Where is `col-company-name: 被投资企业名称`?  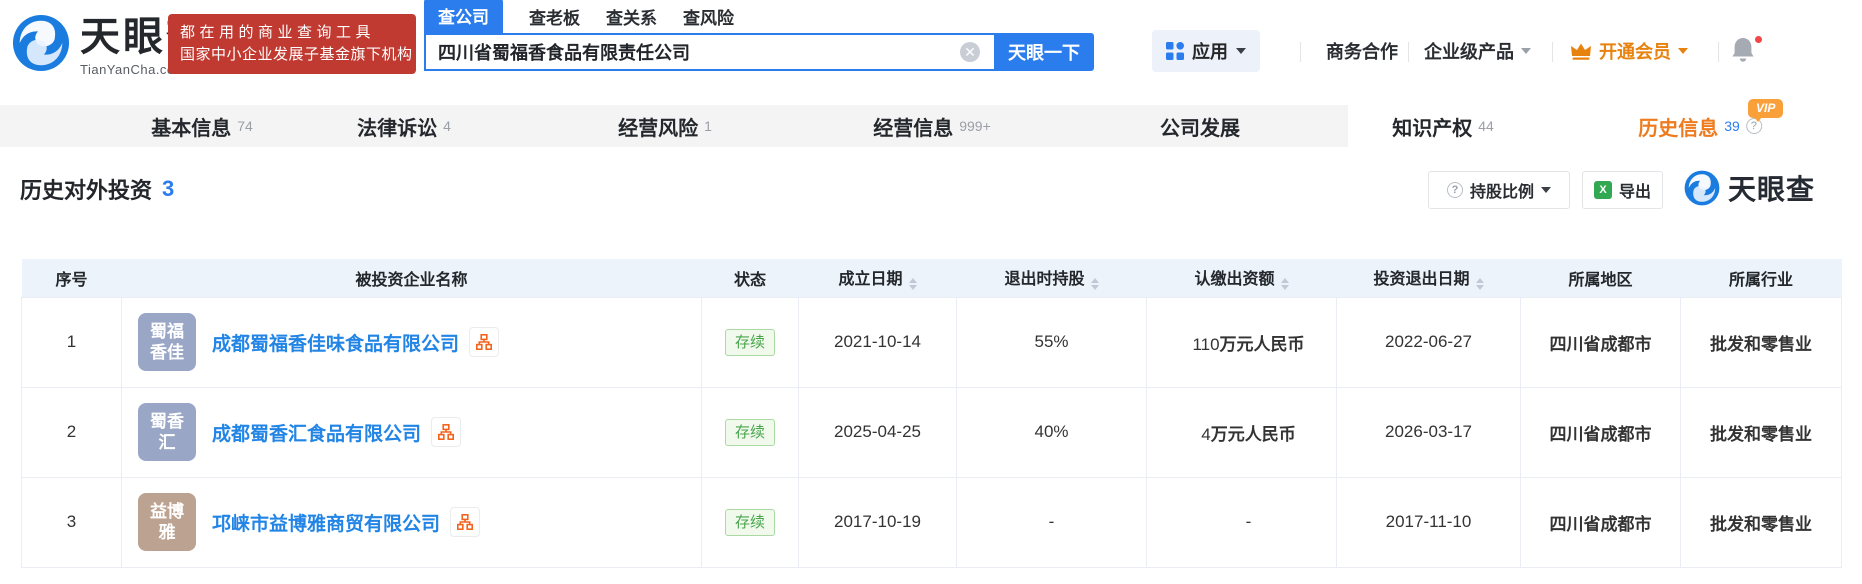
col-company-name: 被投资企业名称 is located at coordinates (411, 278).